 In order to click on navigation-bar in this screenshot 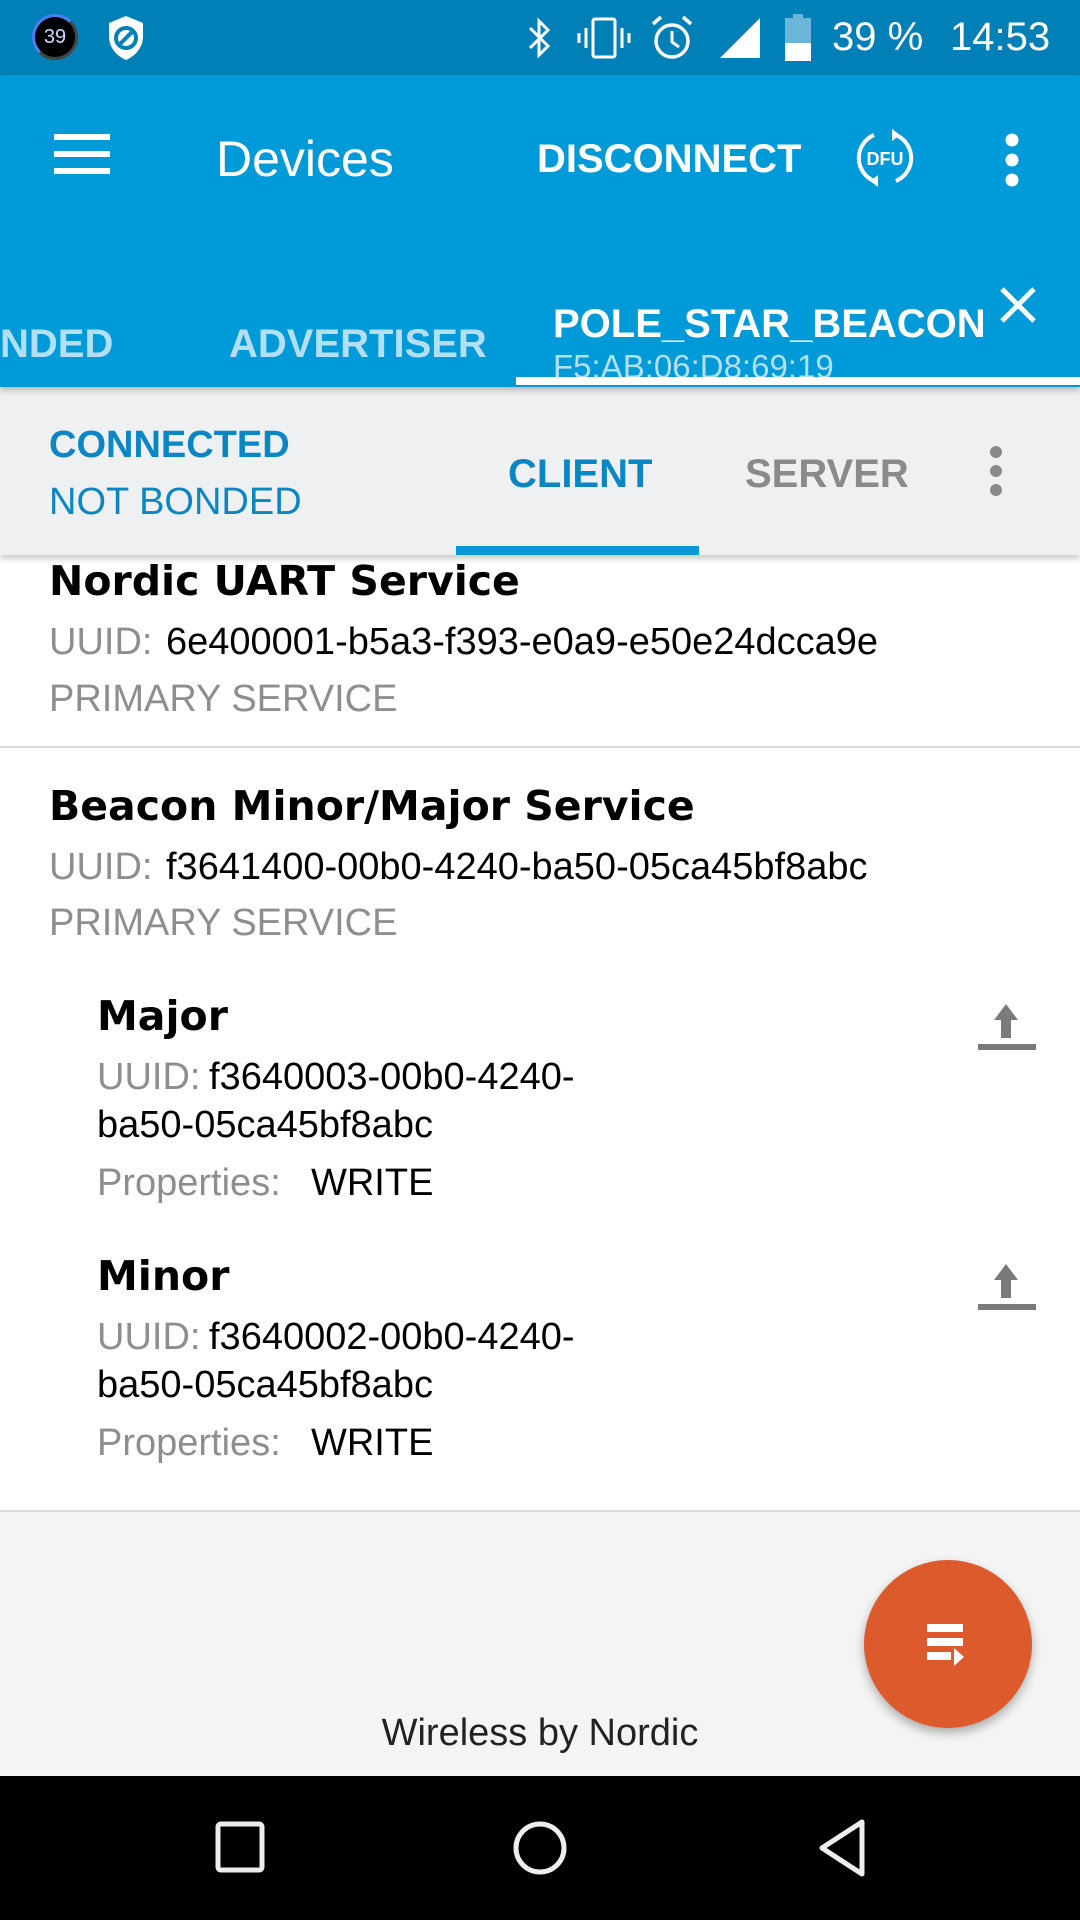, I will do `click(540, 1848)`.